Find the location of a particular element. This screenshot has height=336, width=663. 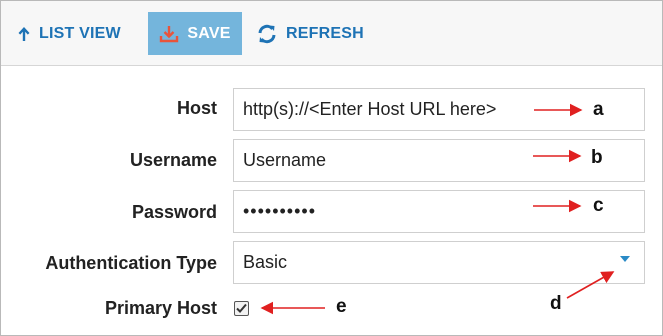

list-view-button: LIST VIEW is located at coordinates (69, 33).